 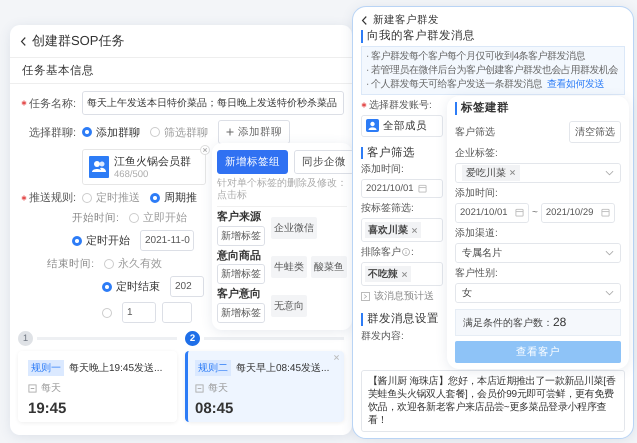 What do you see at coordinates (131, 286) in the screenshot?
I see `radio-option: 定时结束` at bounding box center [131, 286].